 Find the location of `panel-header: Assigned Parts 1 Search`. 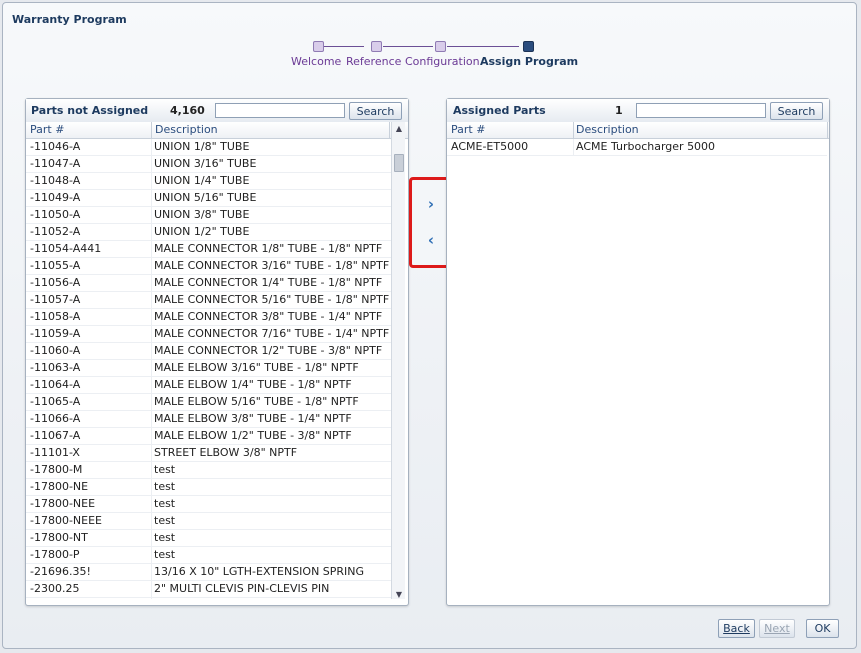

panel-header: Assigned Parts 1 Search is located at coordinates (638, 111).